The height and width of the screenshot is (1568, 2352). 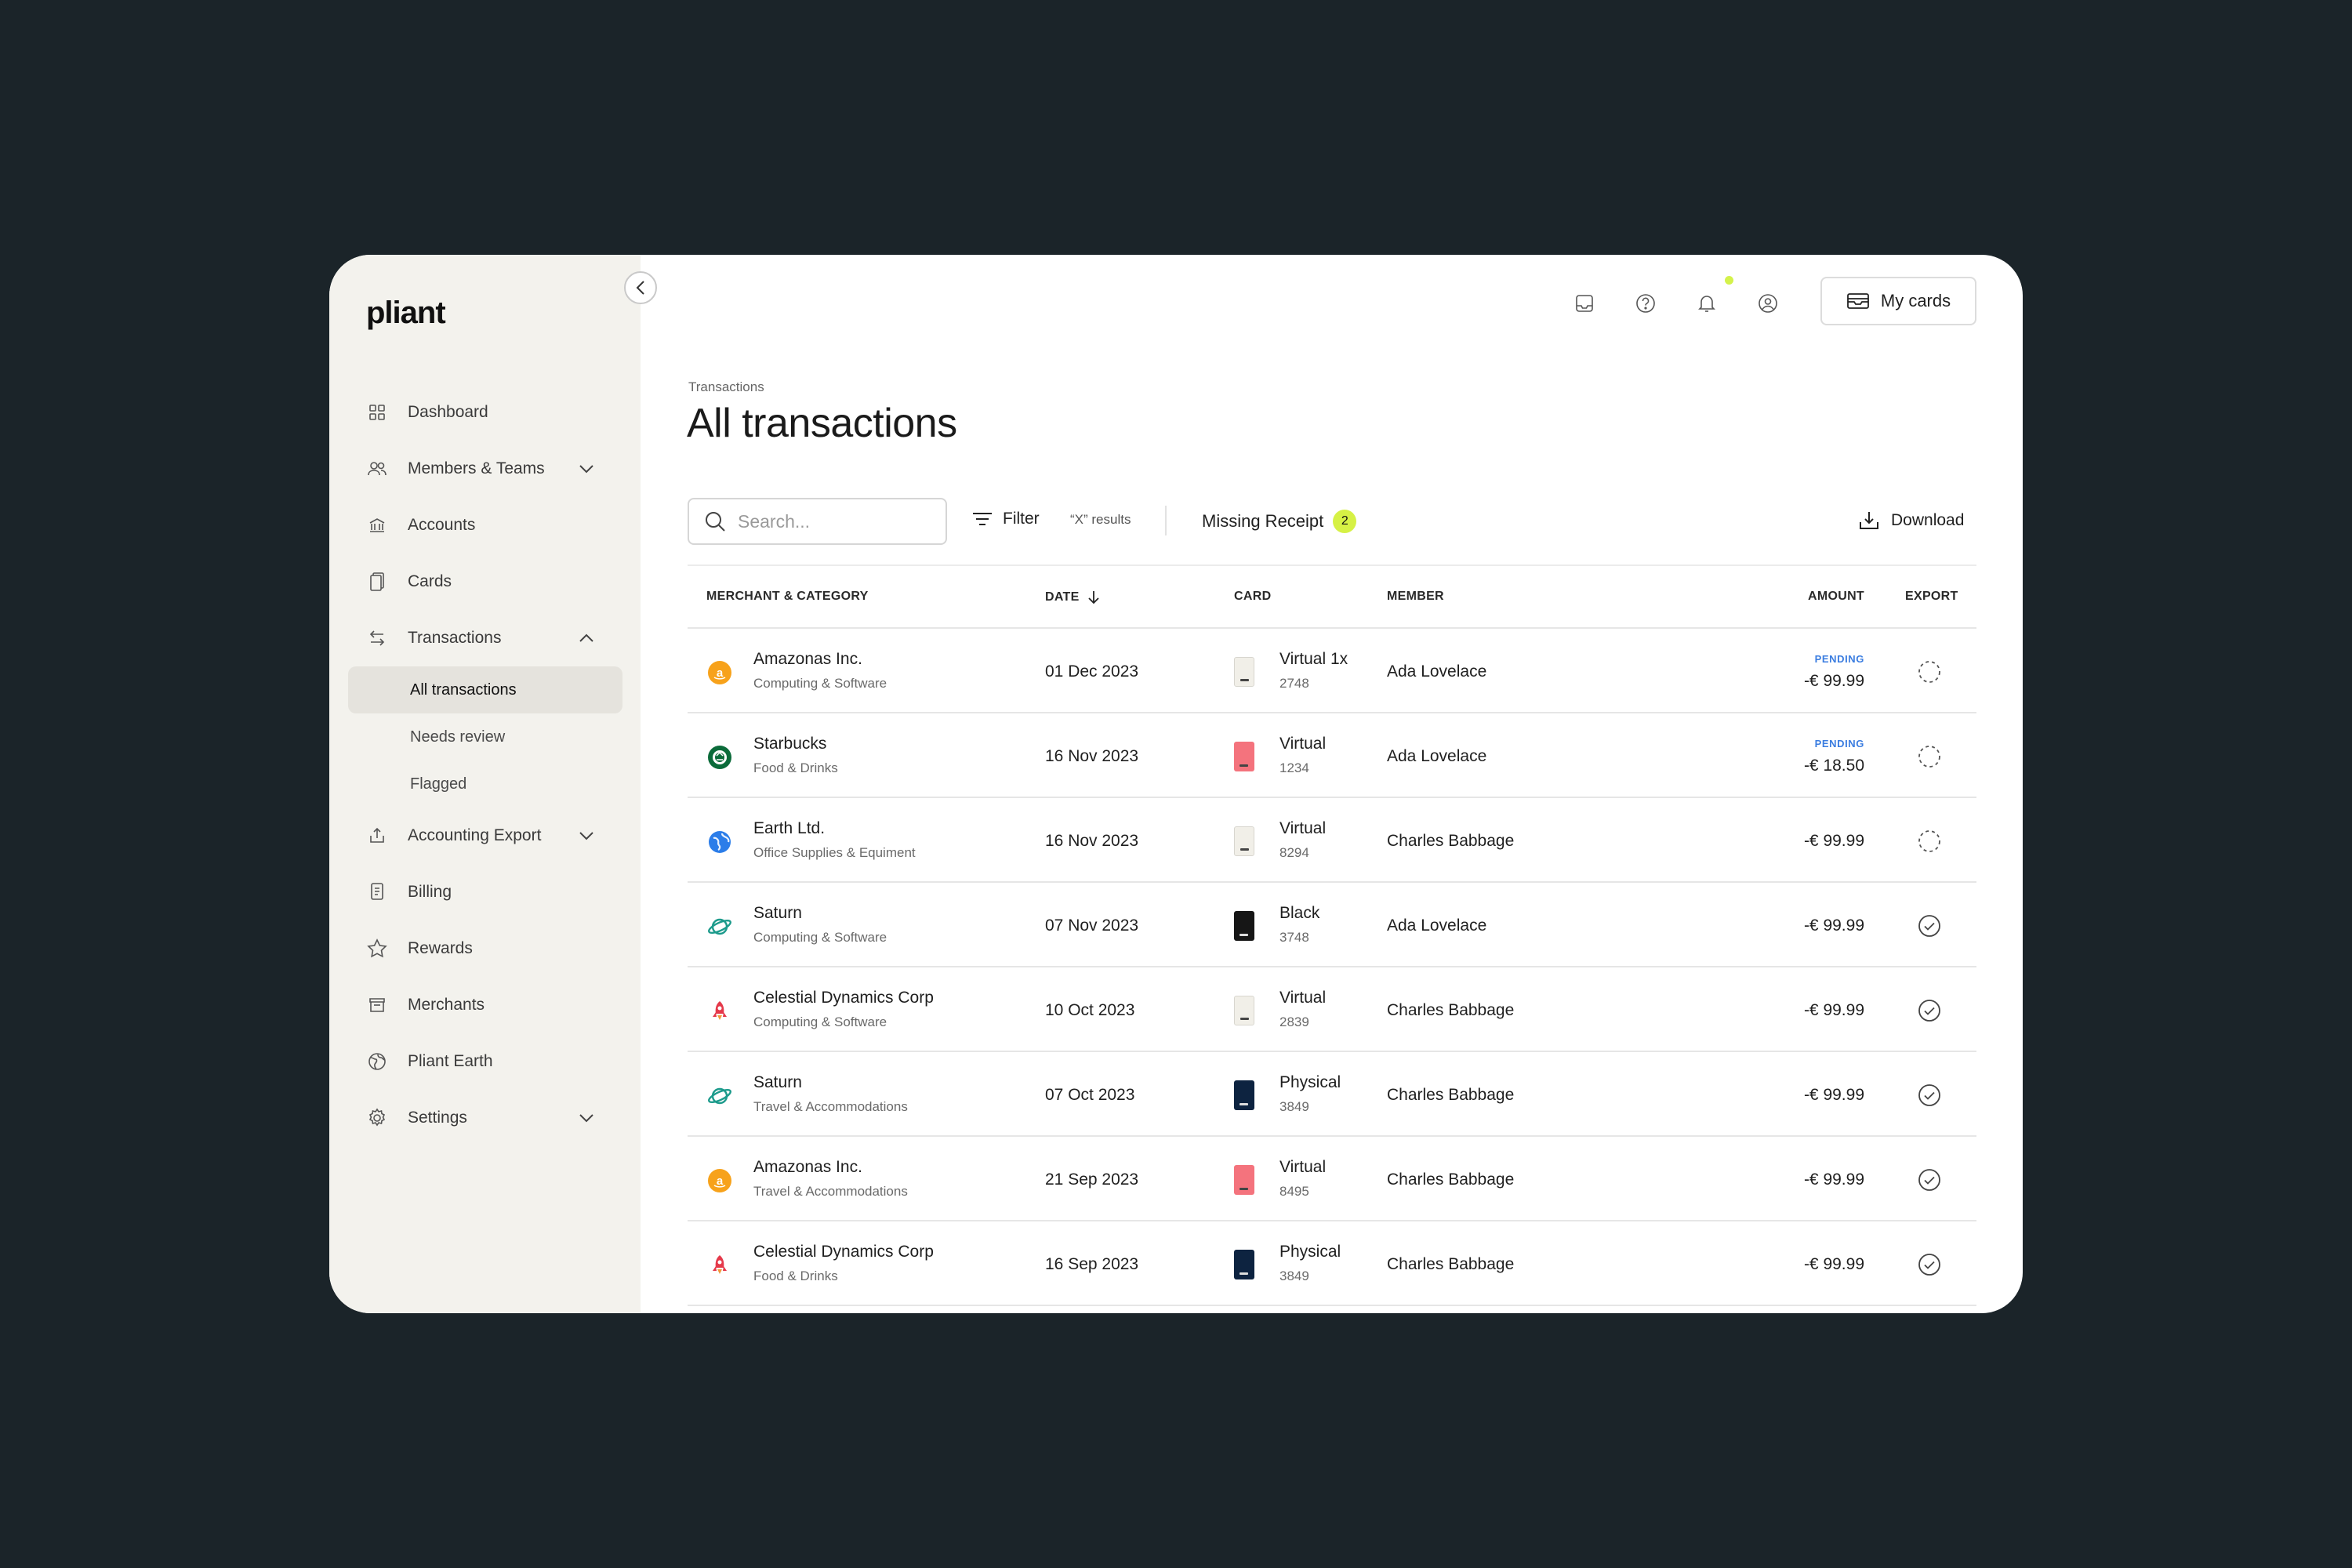 What do you see at coordinates (1898, 301) in the screenshot?
I see `my-cards-button: My cards` at bounding box center [1898, 301].